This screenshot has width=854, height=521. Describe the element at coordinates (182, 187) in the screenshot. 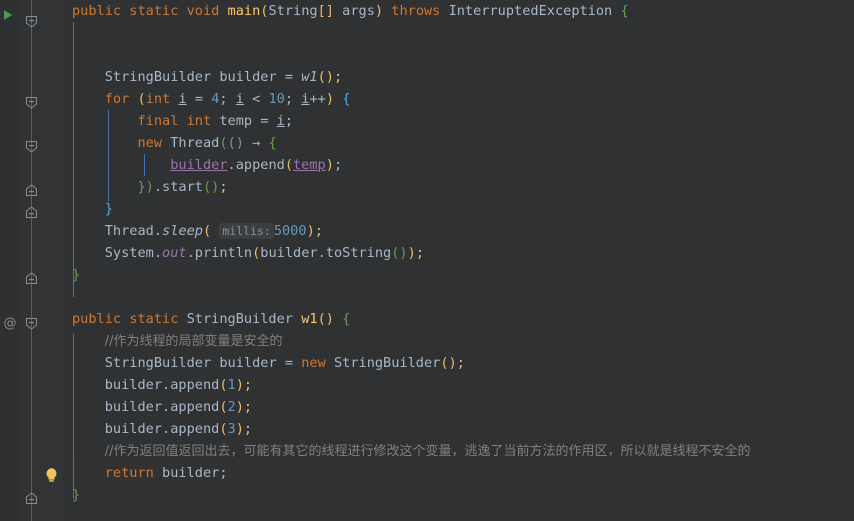

I see `token-method-call: start` at that location.